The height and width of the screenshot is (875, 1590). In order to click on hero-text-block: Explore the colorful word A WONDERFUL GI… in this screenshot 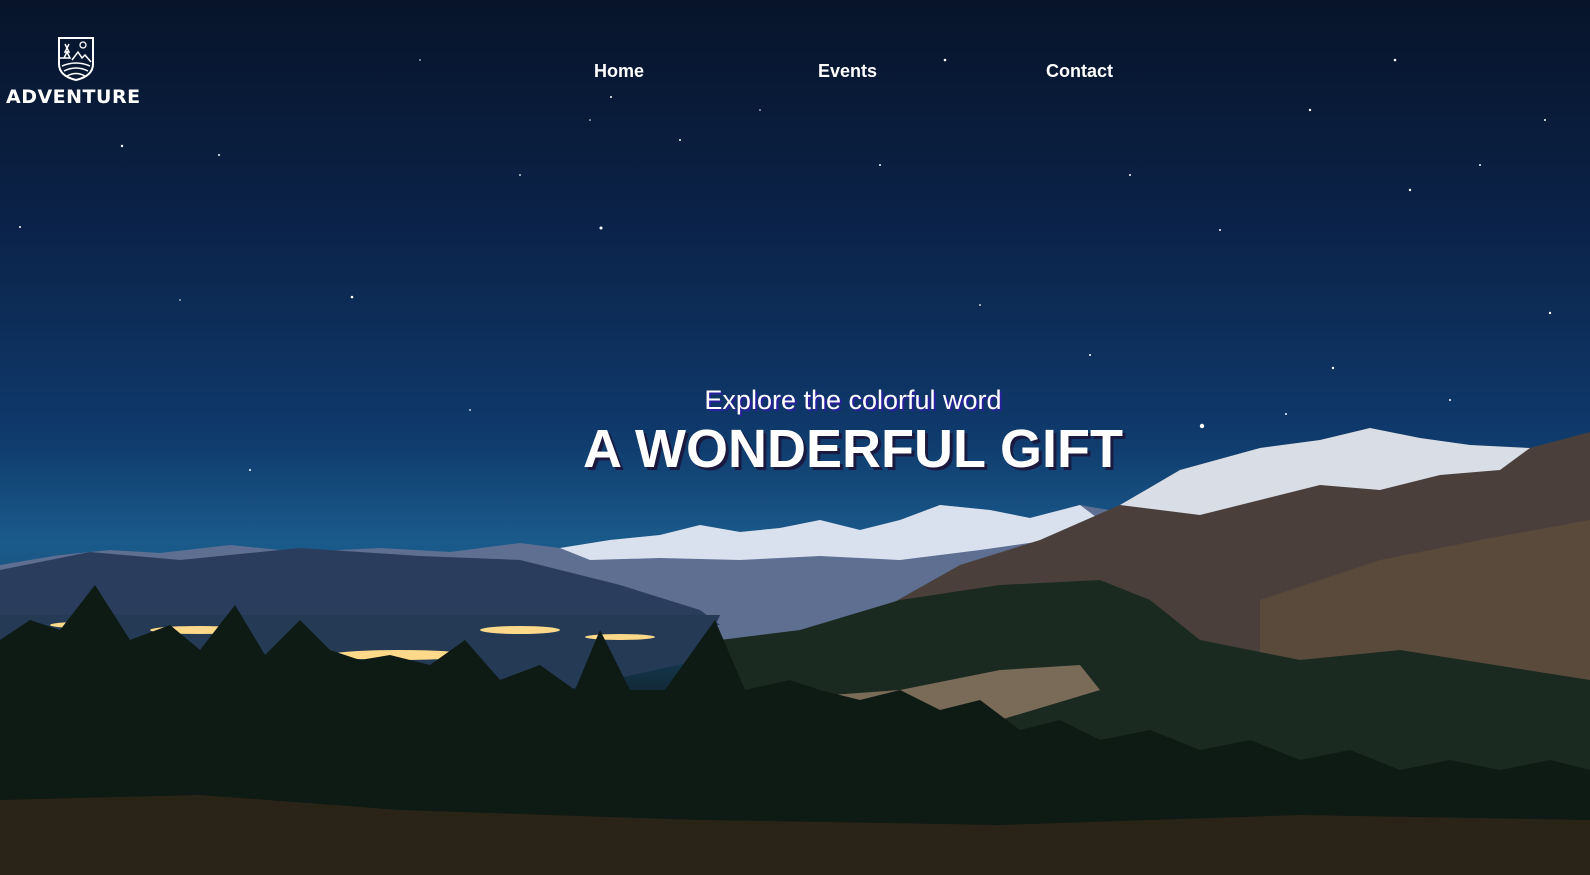, I will do `click(795, 432)`.